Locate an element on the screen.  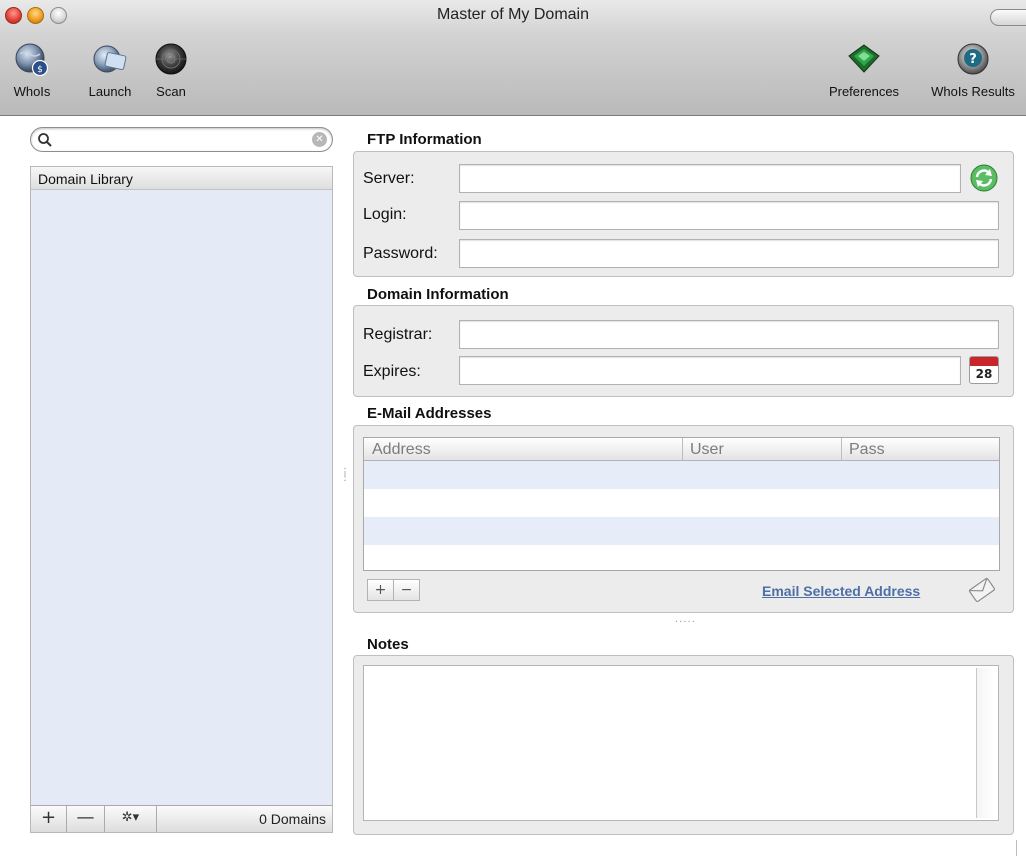
expires-field is located at coordinates (710, 370).